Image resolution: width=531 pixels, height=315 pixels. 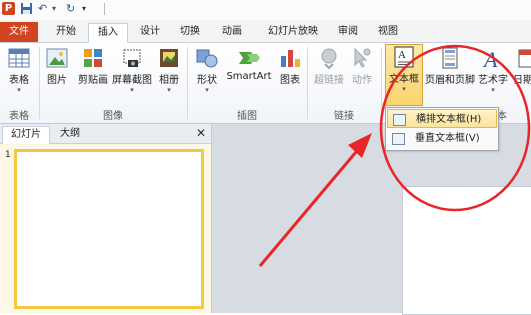 I want to click on calendar-icon, so click(x=524, y=58).